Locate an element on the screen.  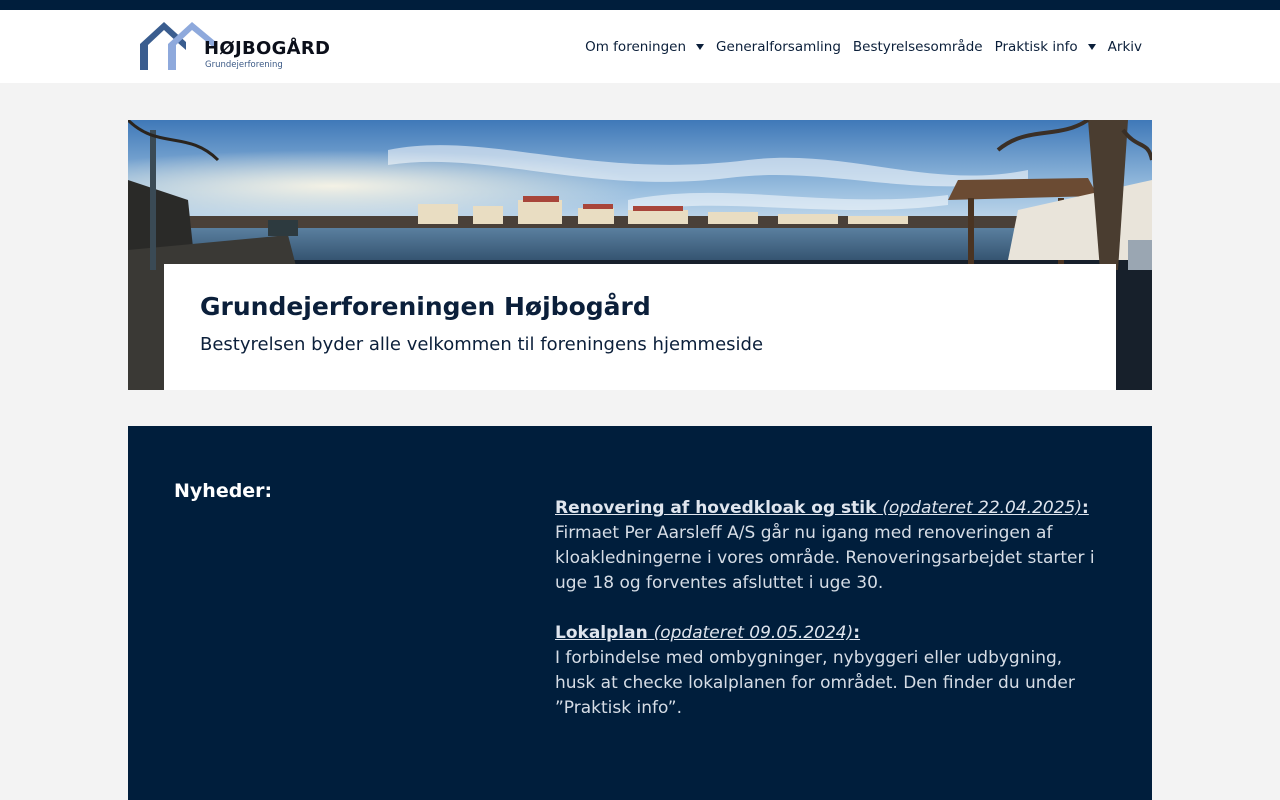
nav-item-label: Bestyrelsesområde is located at coordinates (917, 46).